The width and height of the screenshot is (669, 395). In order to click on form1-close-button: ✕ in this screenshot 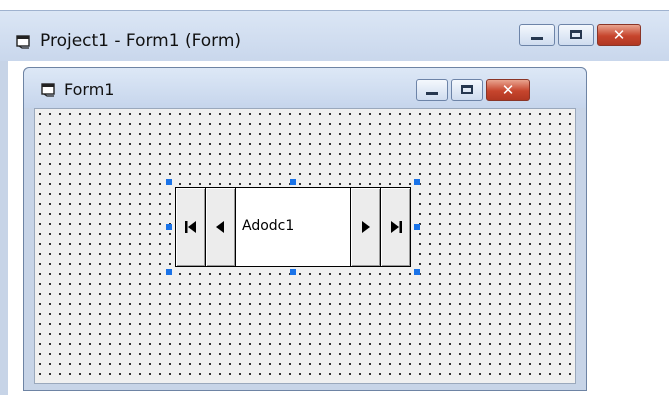, I will do `click(508, 90)`.